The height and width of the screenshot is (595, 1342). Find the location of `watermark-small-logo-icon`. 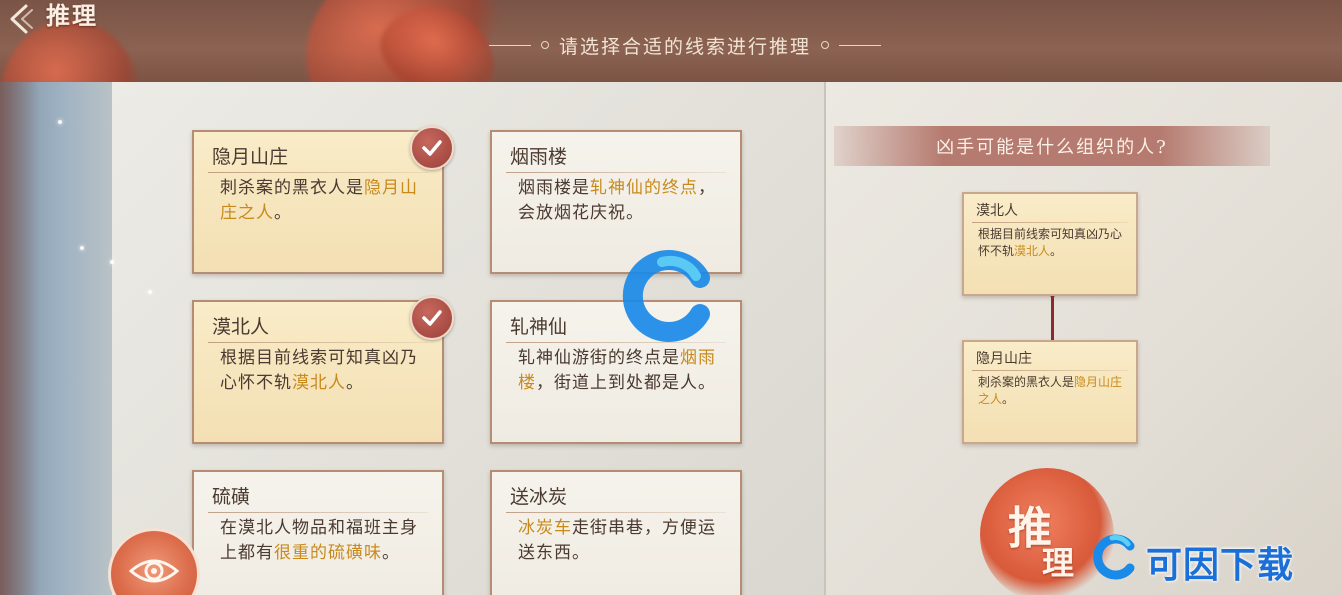

watermark-small-logo-icon is located at coordinates (1114, 557).